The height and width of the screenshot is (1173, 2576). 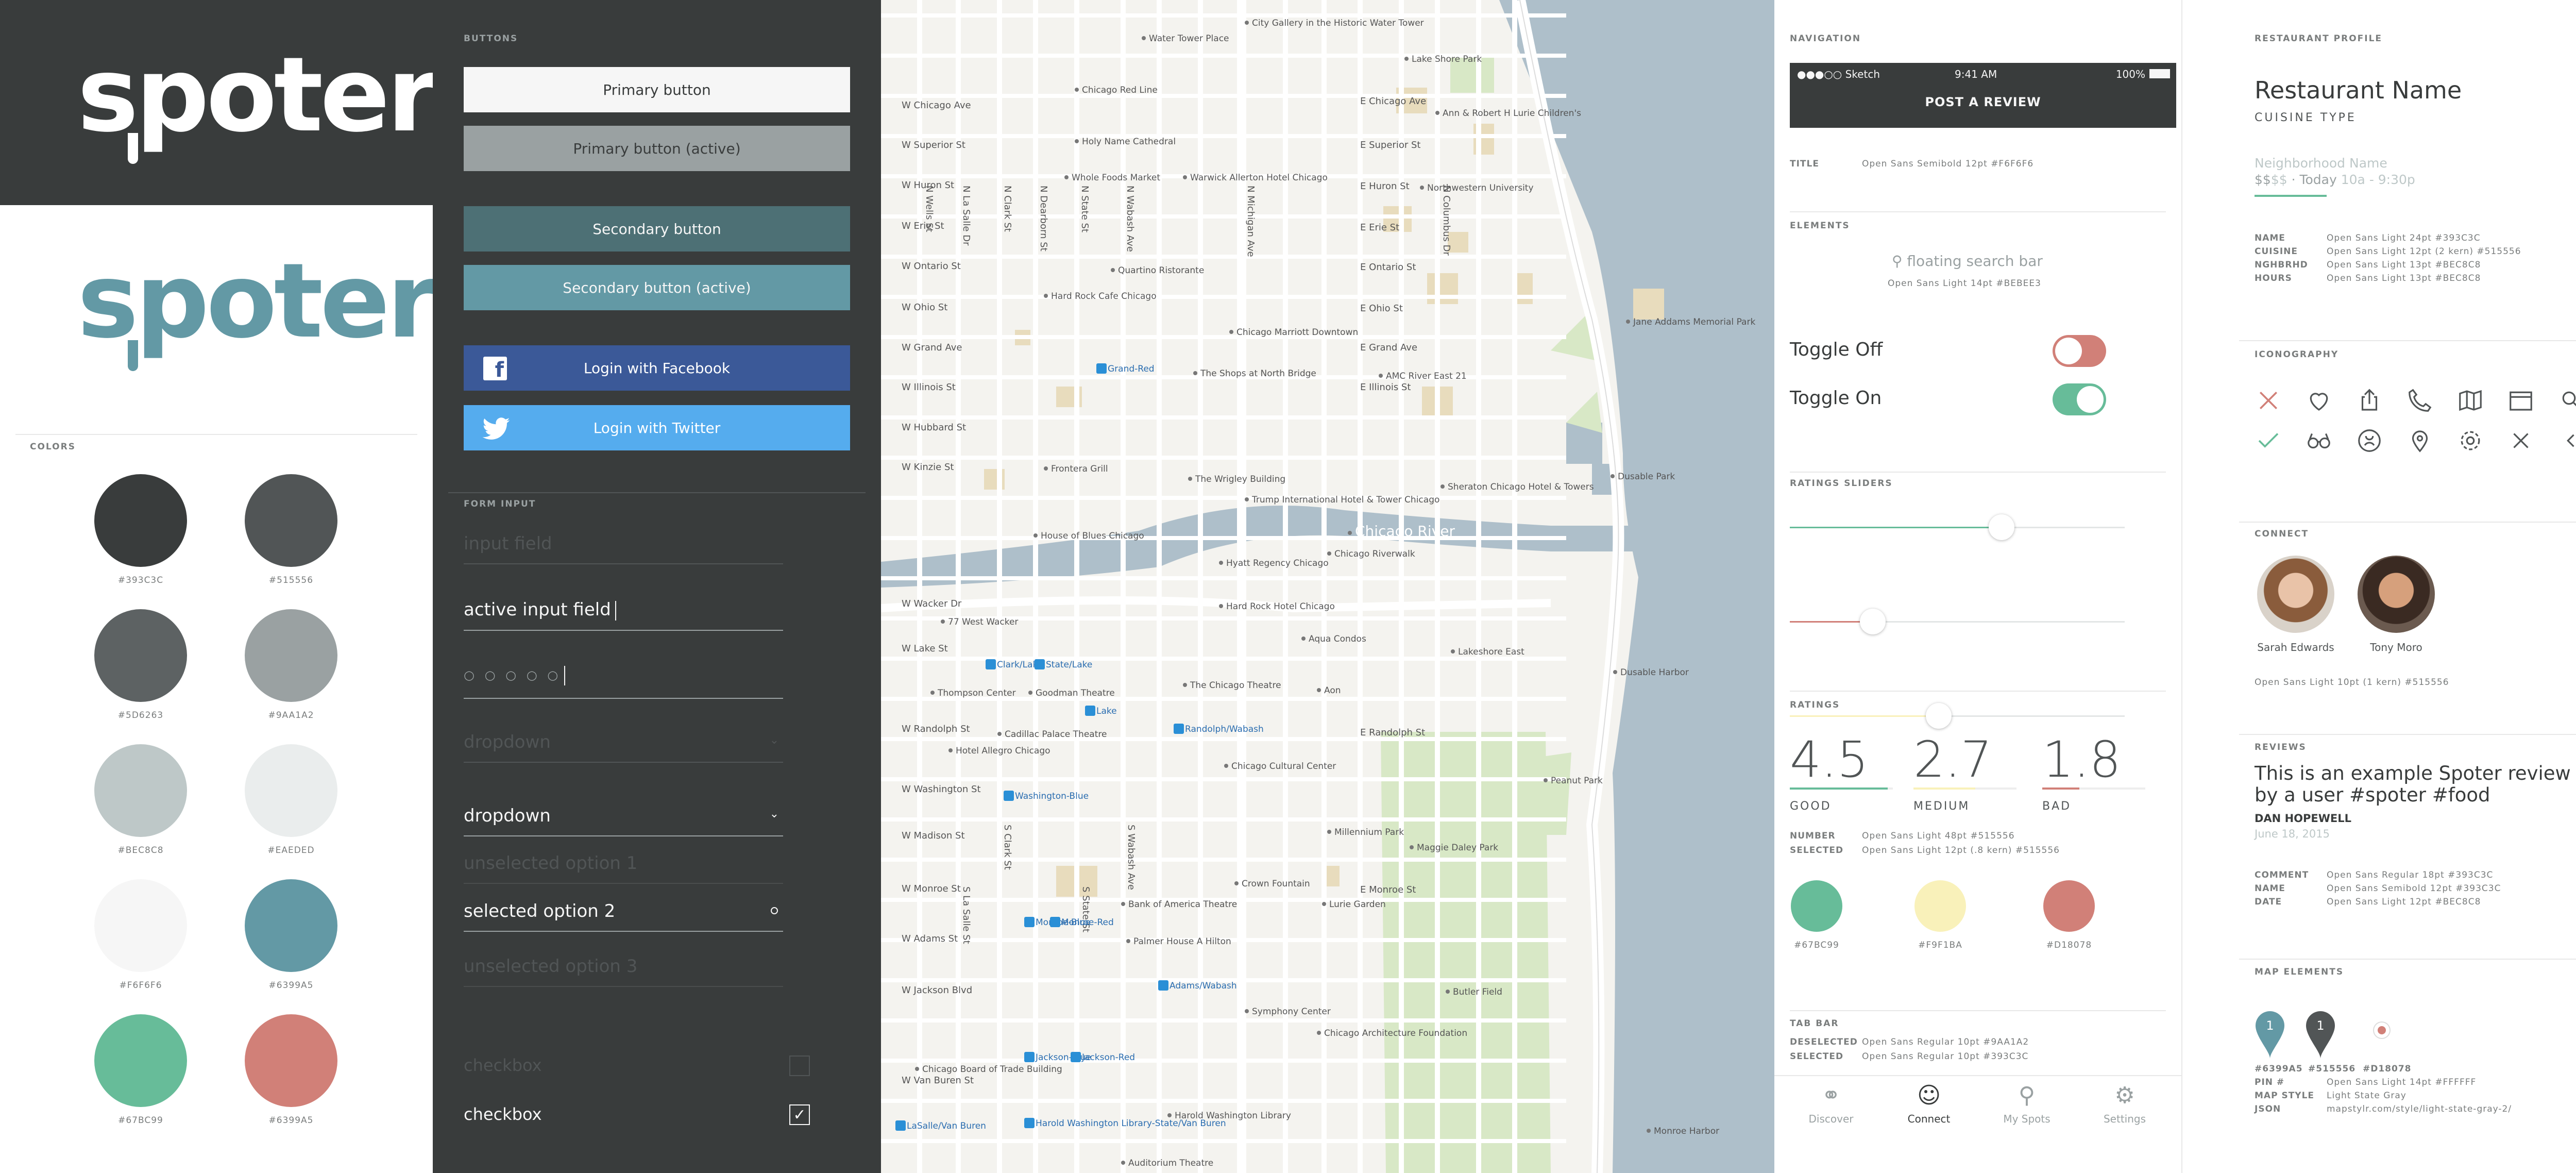 I want to click on poi-label: Chicago Riverwalk, so click(x=1375, y=554).